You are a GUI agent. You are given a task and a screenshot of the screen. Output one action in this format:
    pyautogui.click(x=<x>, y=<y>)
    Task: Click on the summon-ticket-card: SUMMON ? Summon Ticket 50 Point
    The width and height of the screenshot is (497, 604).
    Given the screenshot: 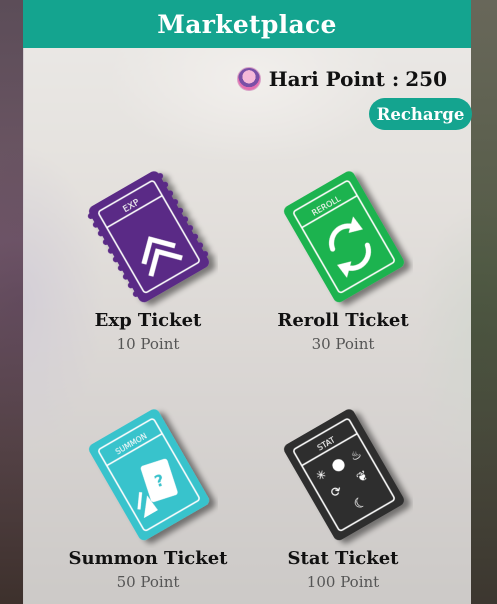 What is the action you would take?
    pyautogui.click(x=148, y=494)
    